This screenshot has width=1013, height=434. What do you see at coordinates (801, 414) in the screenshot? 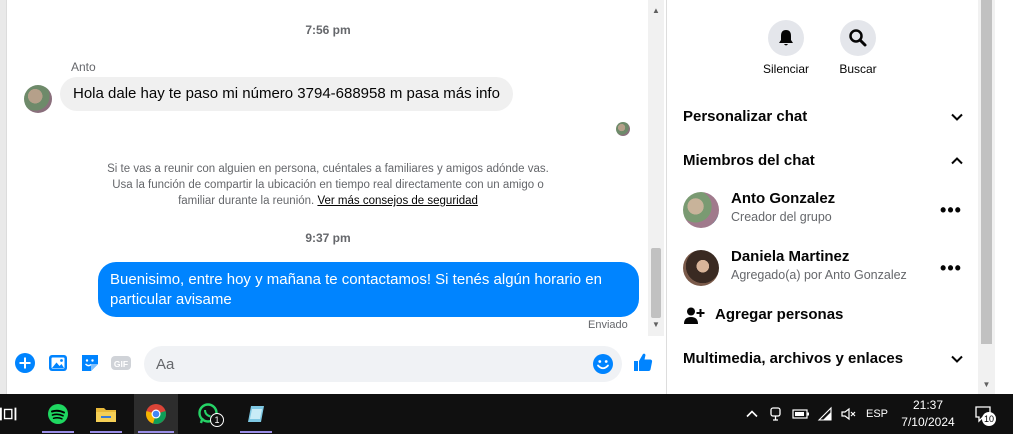
I see `battery-icon` at bounding box center [801, 414].